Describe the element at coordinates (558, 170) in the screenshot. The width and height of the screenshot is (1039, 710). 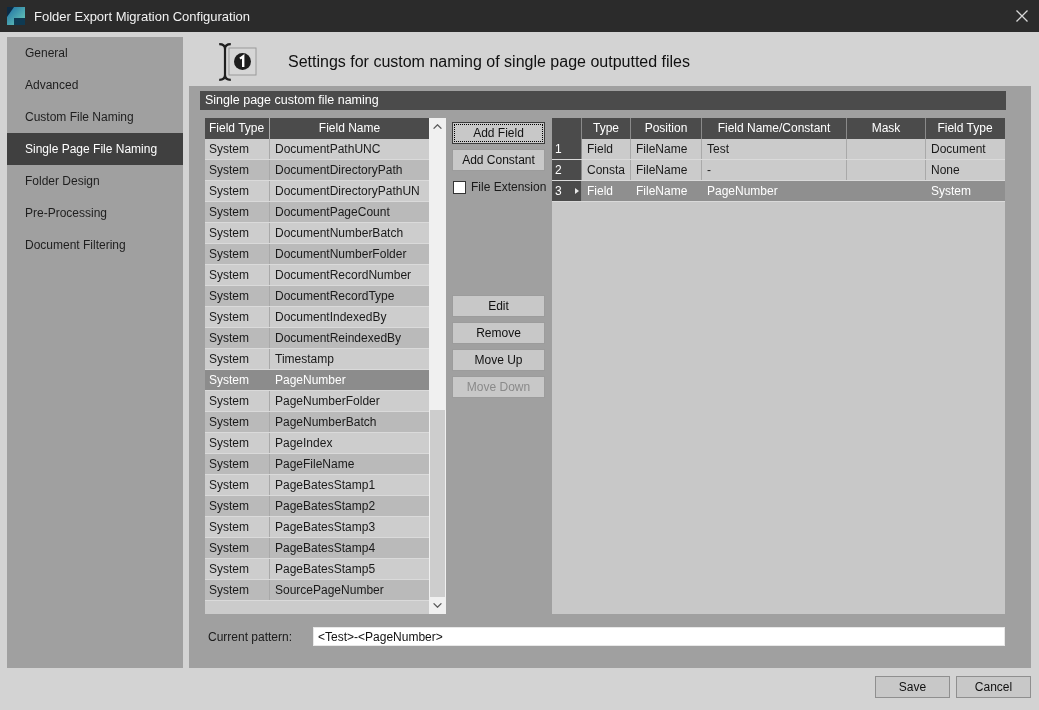
I see `row-number: 2` at that location.